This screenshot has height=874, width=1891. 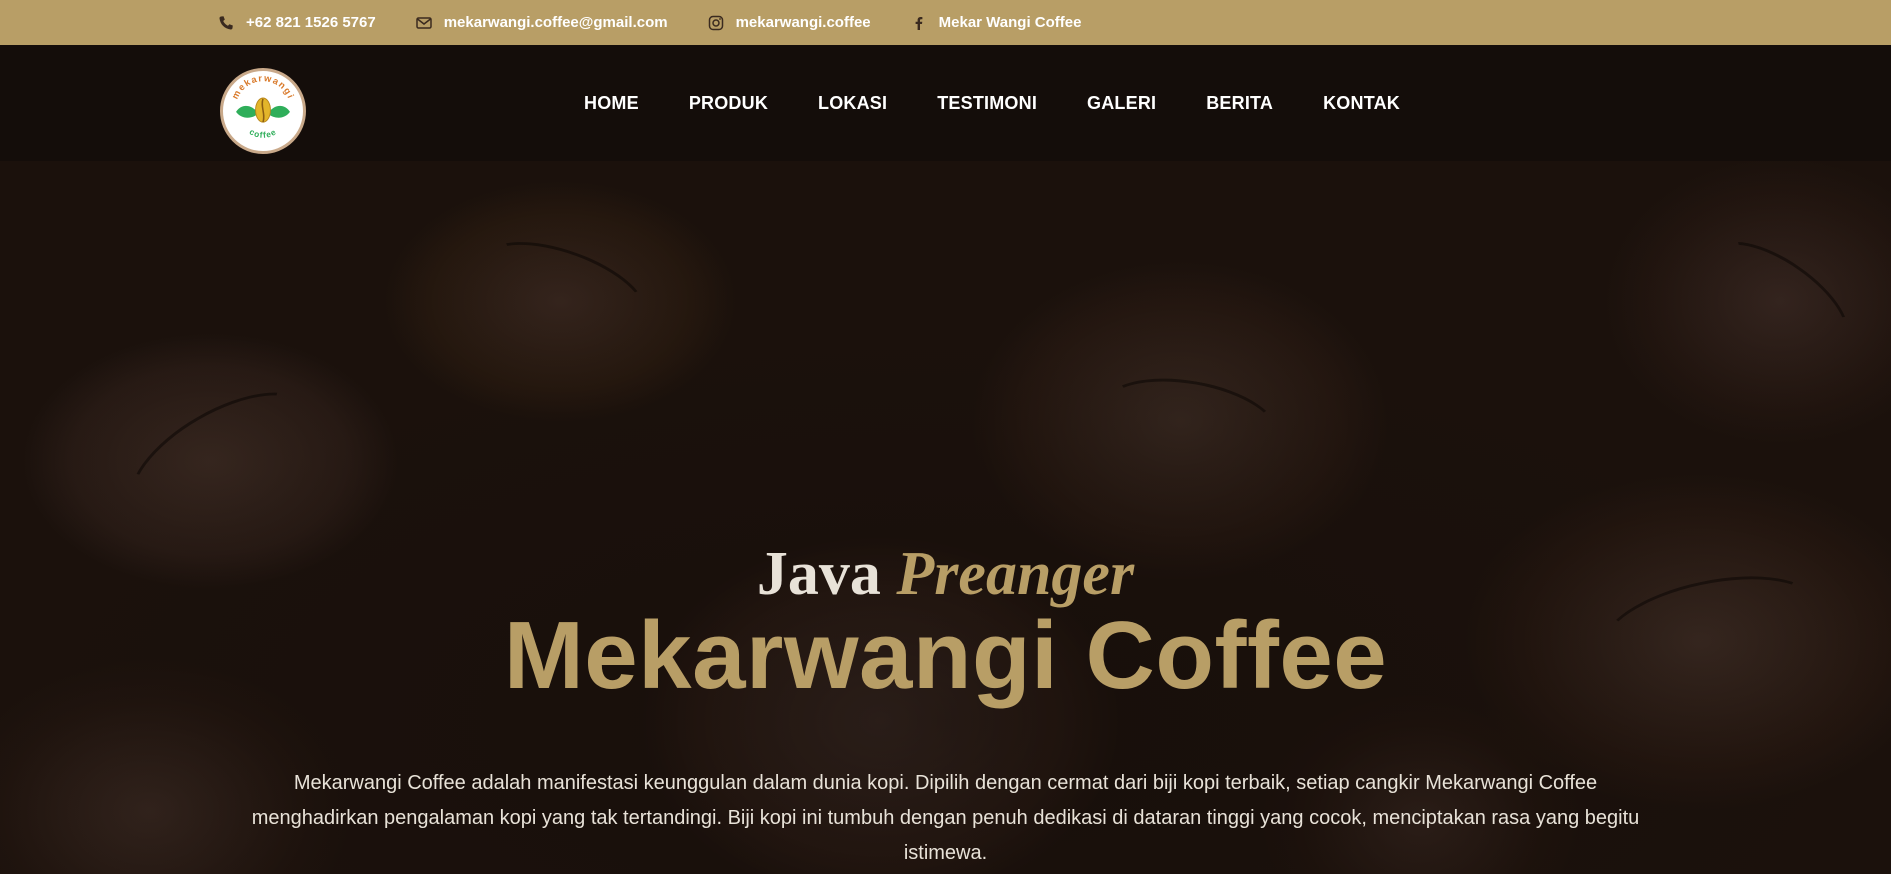 What do you see at coordinates (1361, 103) in the screenshot?
I see `nav-kontak: KONTAK` at bounding box center [1361, 103].